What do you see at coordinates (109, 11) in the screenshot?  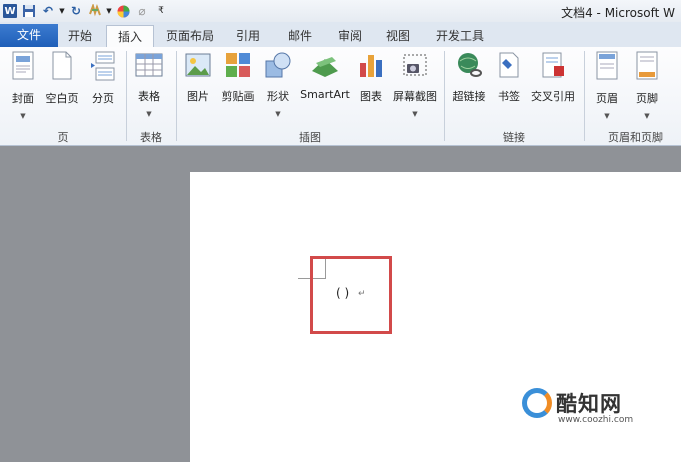 I see `format-dropdown-icon: ▼` at bounding box center [109, 11].